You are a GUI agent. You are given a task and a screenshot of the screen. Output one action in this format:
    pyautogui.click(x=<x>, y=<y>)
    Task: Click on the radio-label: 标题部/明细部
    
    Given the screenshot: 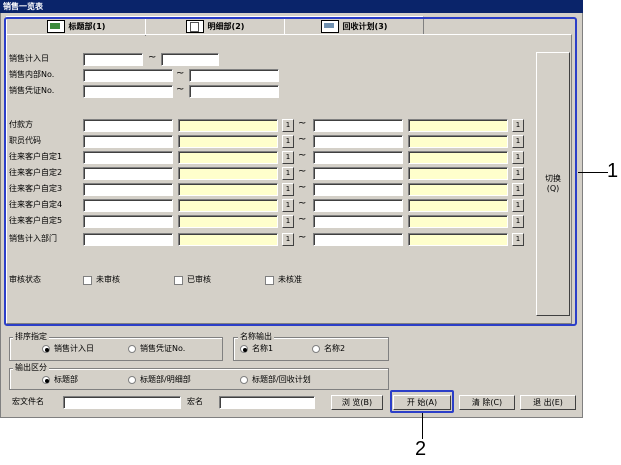 What is the action you would take?
    pyautogui.click(x=165, y=379)
    